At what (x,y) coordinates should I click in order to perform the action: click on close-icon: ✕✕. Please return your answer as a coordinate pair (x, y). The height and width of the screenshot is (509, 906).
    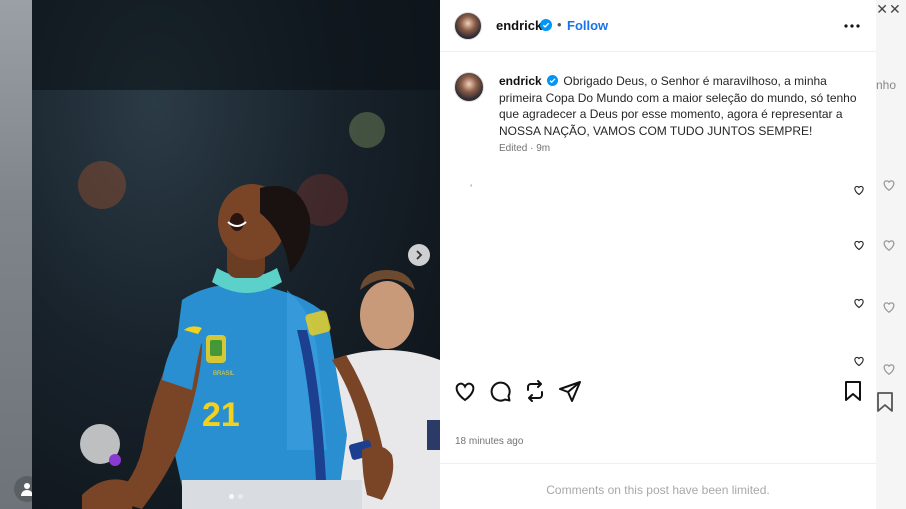
    Looking at the image, I should click on (889, 10).